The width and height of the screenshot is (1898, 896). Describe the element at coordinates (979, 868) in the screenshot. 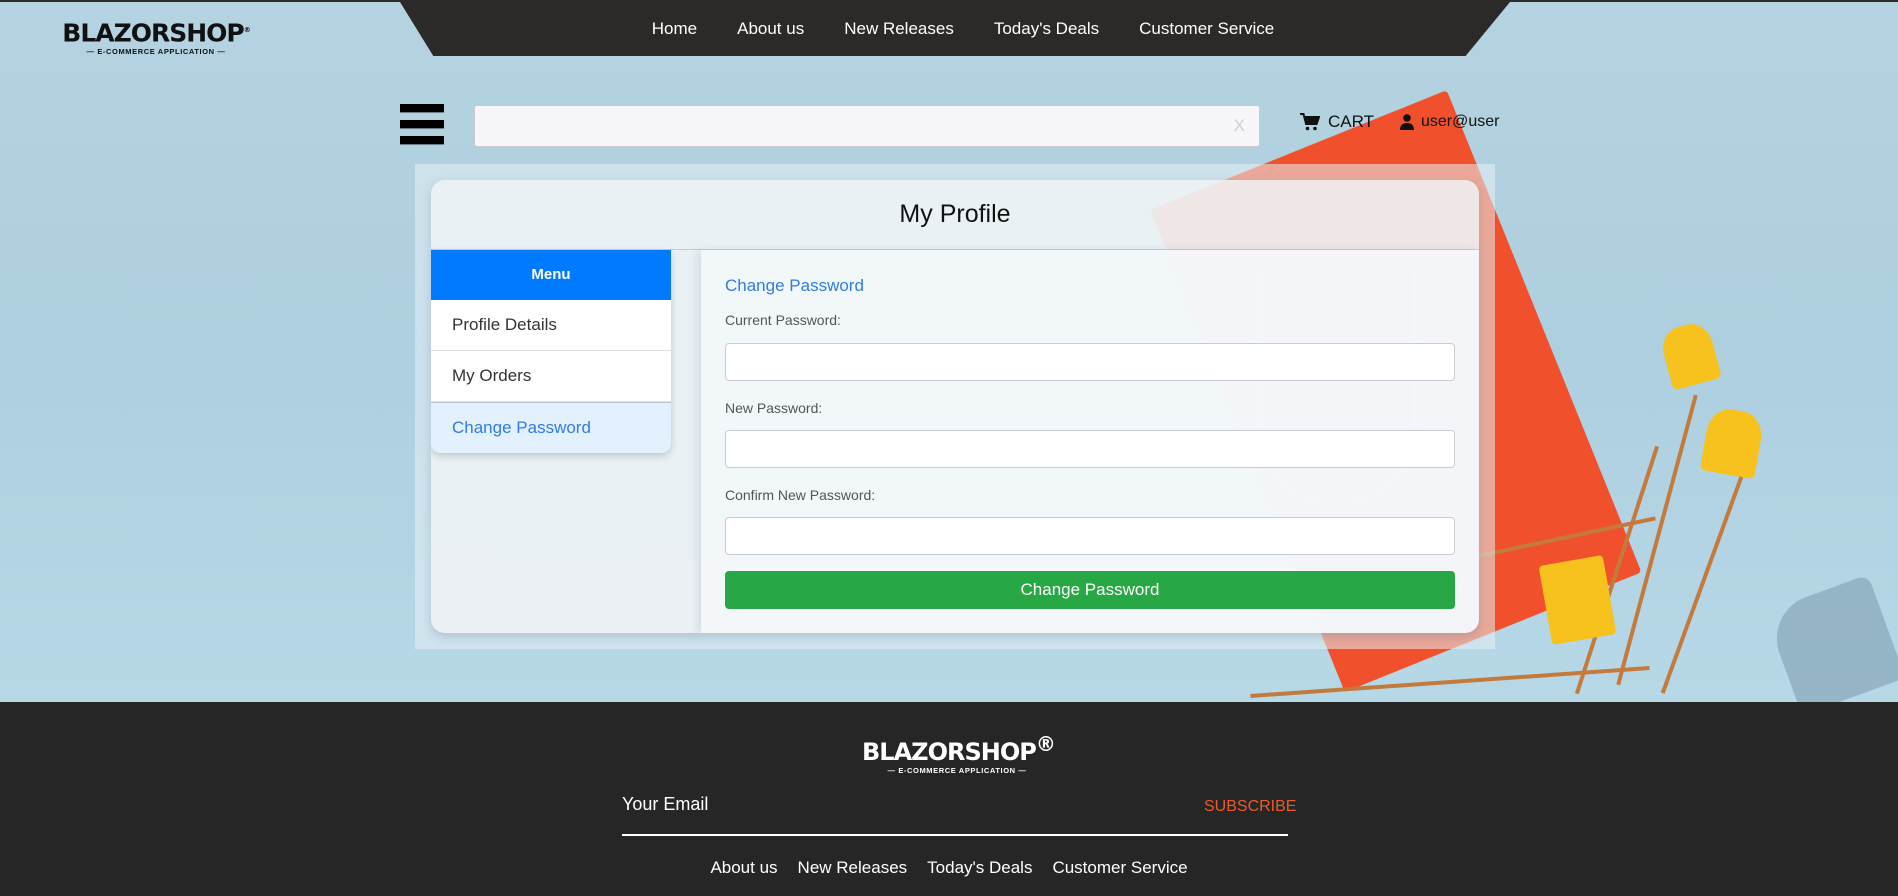

I see `footer-link-todays-deals: Today's Deals` at that location.